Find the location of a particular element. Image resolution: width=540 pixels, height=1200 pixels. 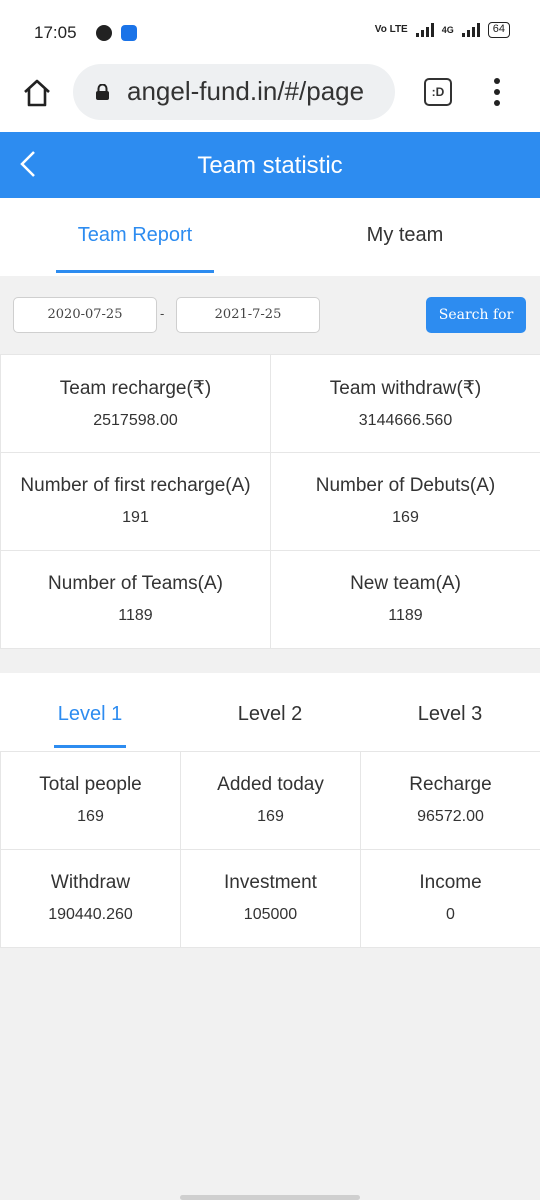

app-notification-icon is located at coordinates (129, 33).